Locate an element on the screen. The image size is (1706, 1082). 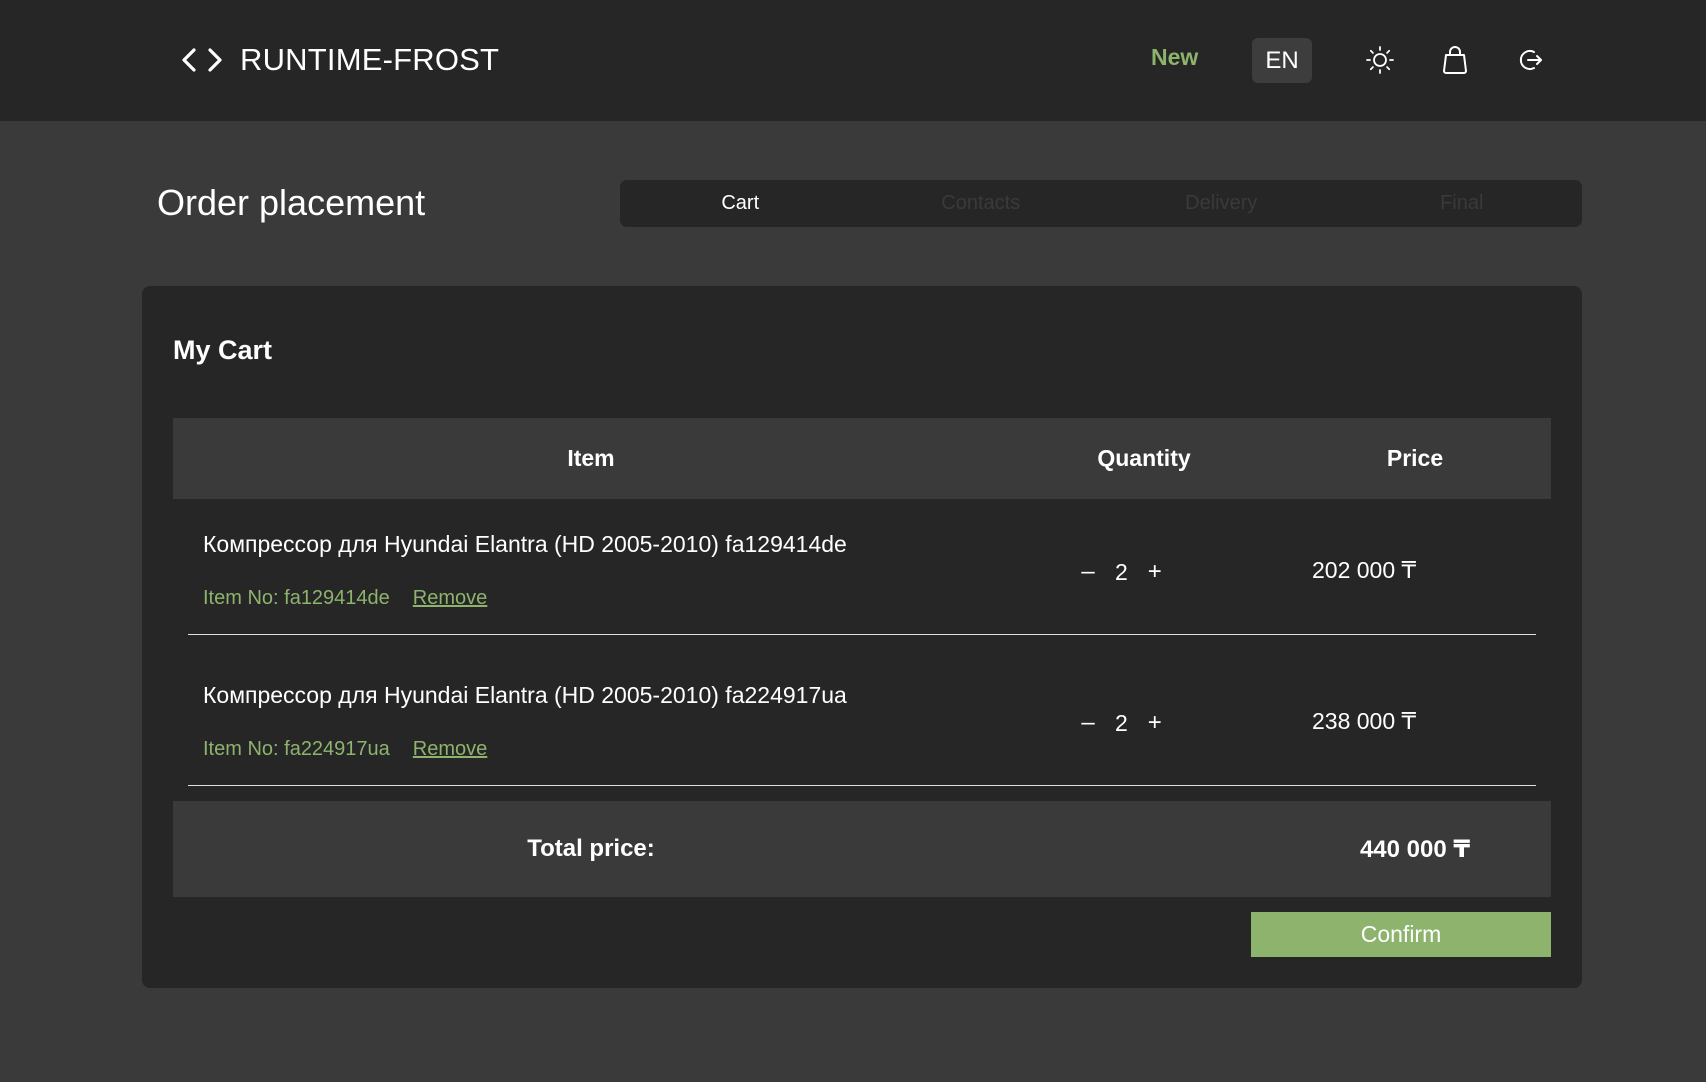
step-cart: Cart is located at coordinates (740, 203).